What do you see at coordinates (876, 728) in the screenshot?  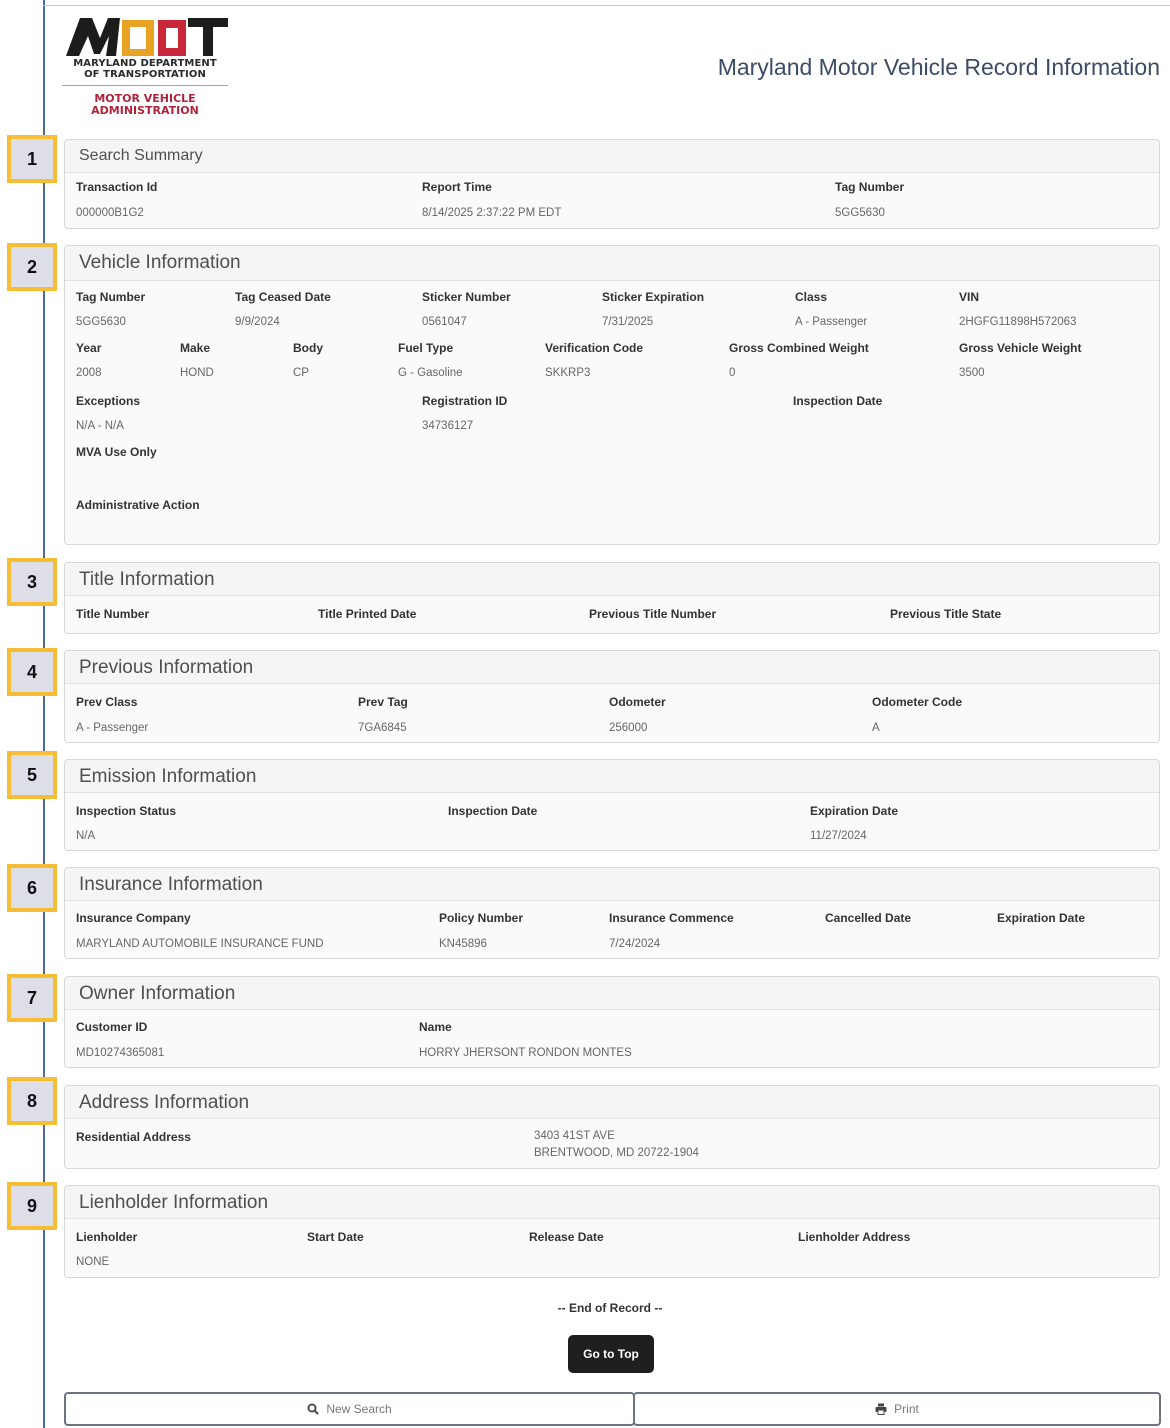 I see `pi-odometer-code-value: A` at bounding box center [876, 728].